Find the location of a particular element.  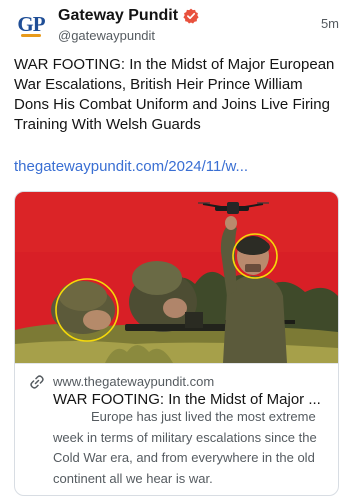

avatar: GP is located at coordinates (31, 25).